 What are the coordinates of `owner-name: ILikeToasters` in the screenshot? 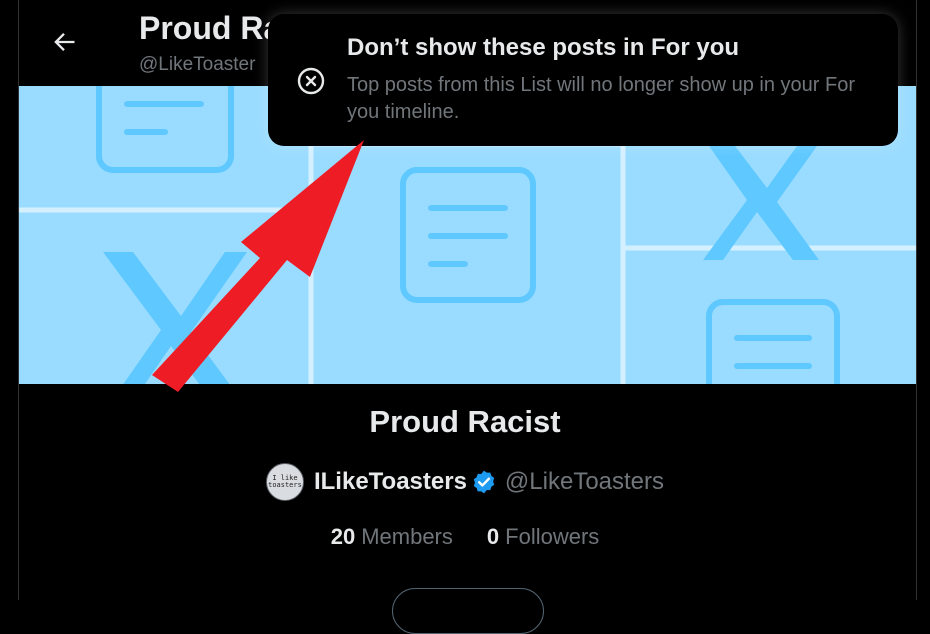 It's located at (390, 482).